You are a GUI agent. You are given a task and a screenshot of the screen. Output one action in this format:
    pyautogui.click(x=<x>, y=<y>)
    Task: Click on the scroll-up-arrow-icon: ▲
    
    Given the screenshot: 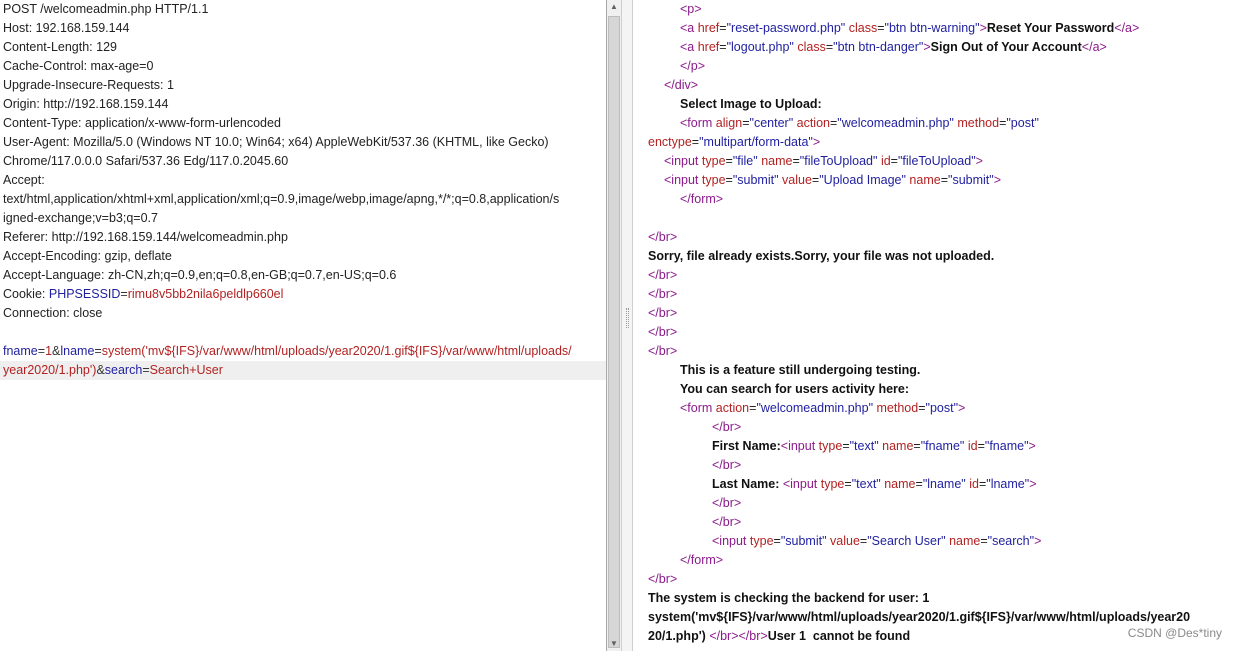 What is the action you would take?
    pyautogui.click(x=614, y=7)
    